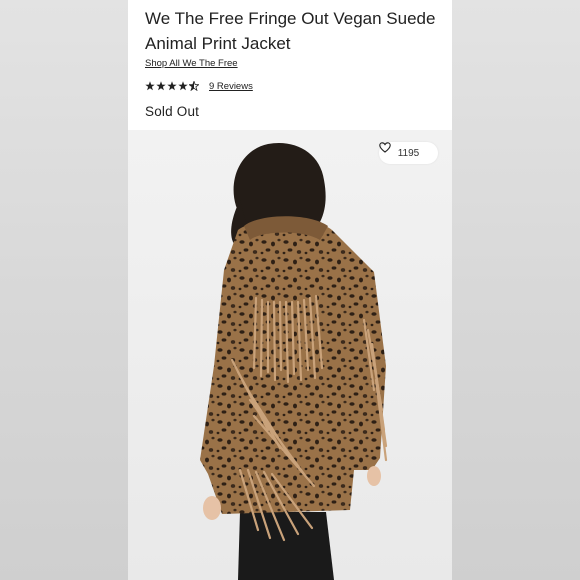 The height and width of the screenshot is (580, 580). What do you see at coordinates (231, 86) in the screenshot?
I see `reviews-link: 9 Reviews` at bounding box center [231, 86].